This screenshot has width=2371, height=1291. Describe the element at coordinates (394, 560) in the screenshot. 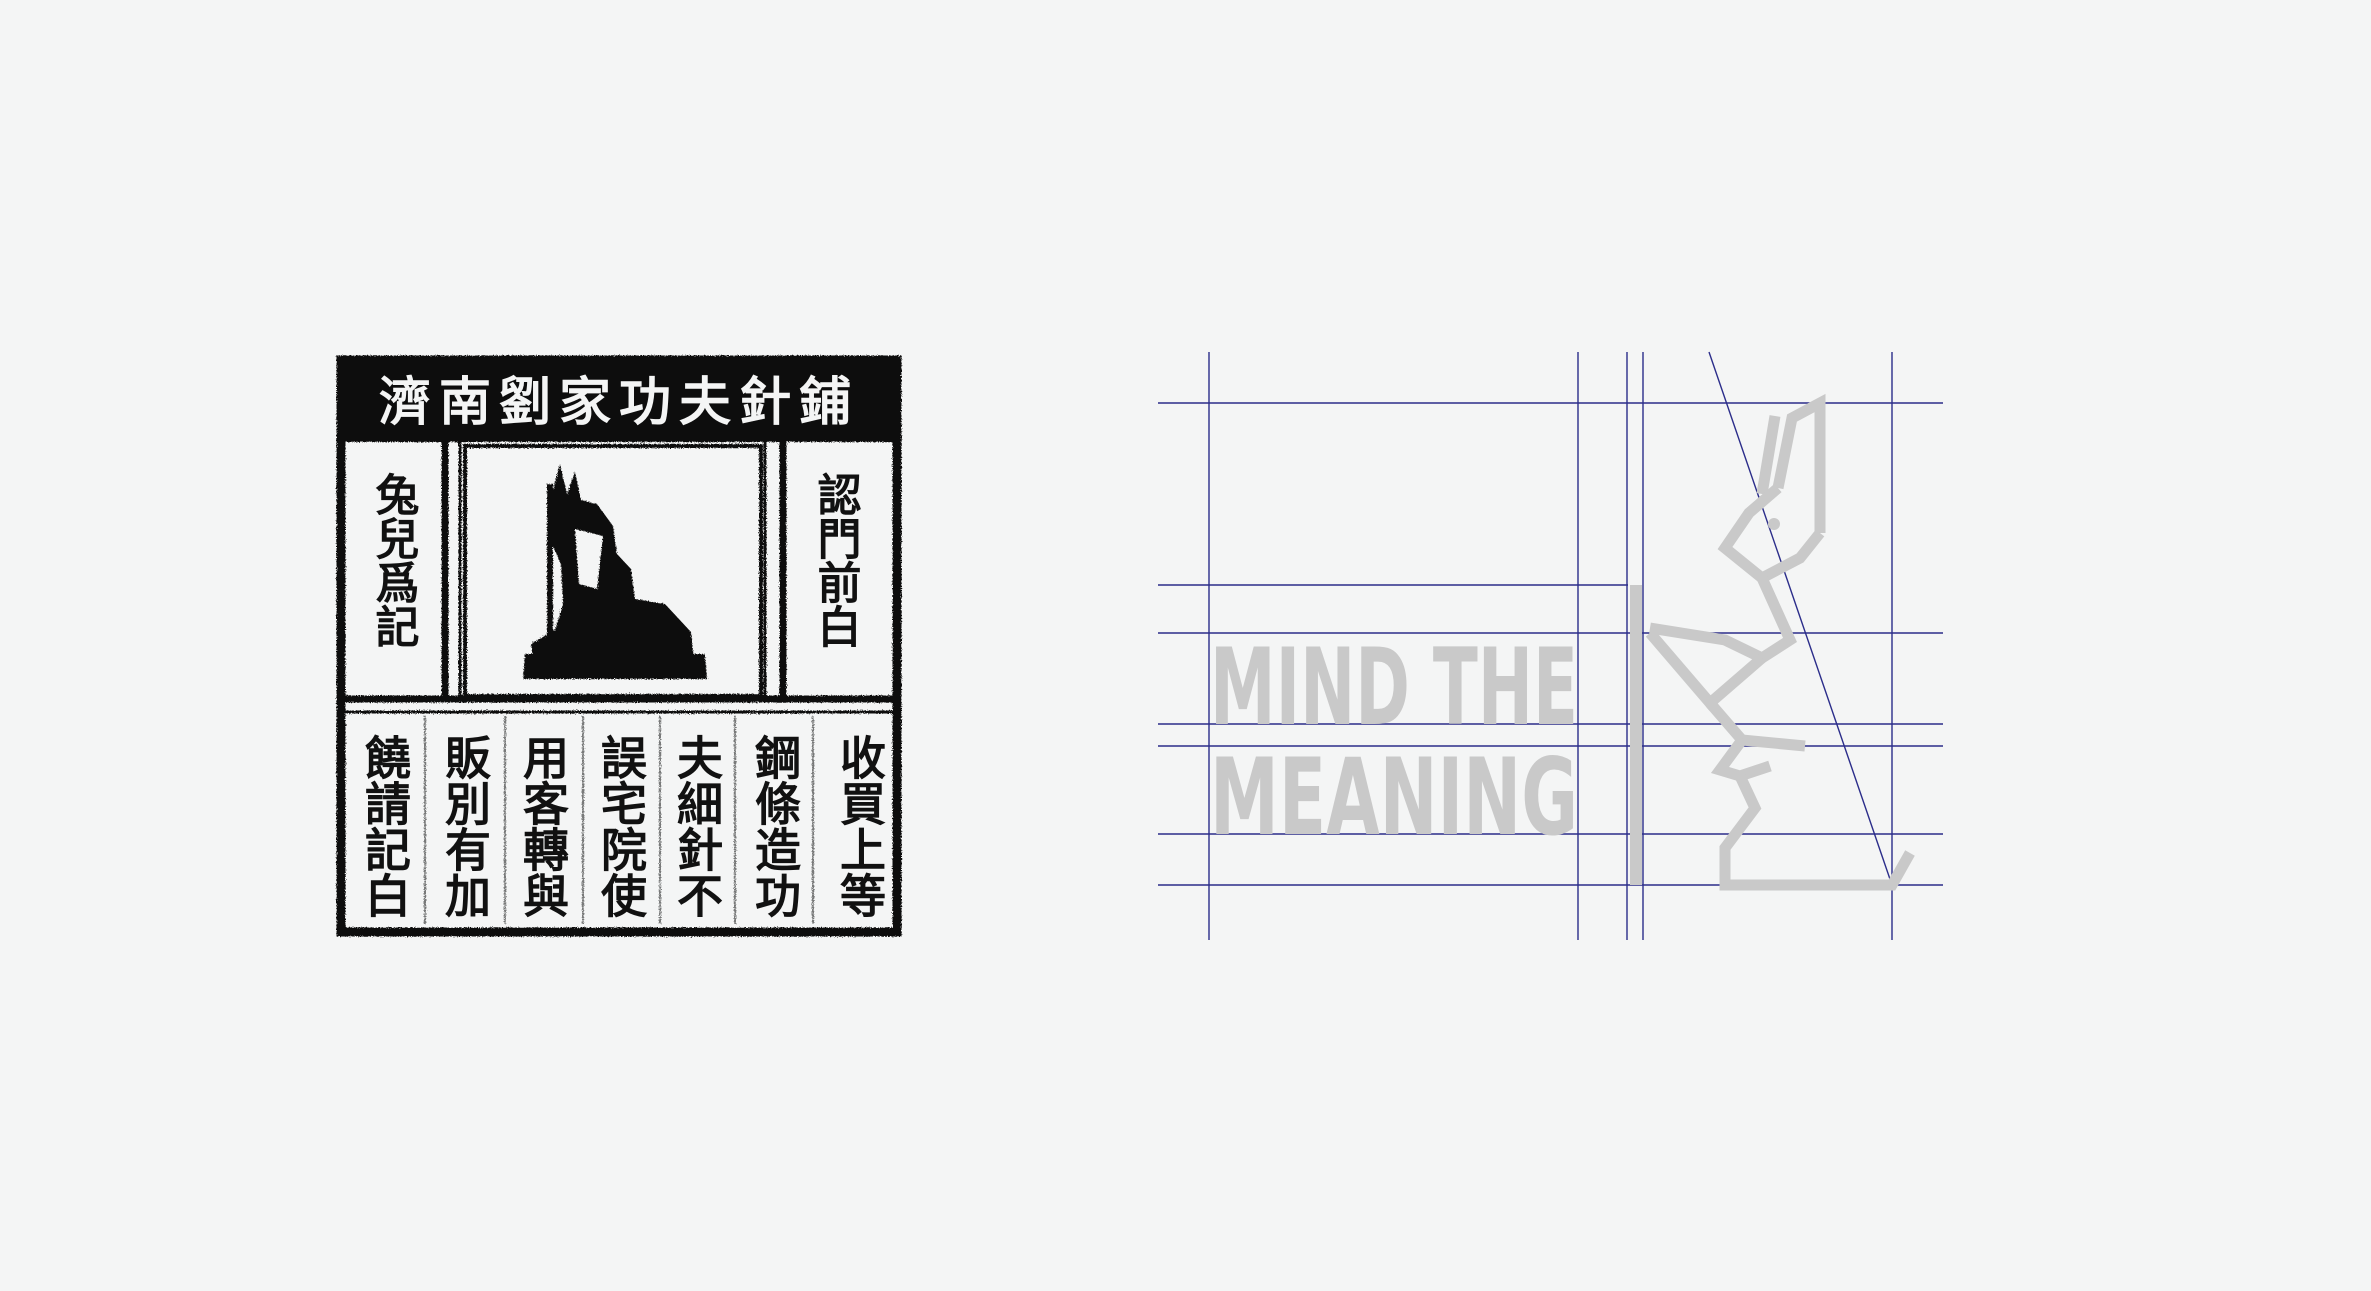

I see `print-right-caption: 兔兒爲記` at that location.